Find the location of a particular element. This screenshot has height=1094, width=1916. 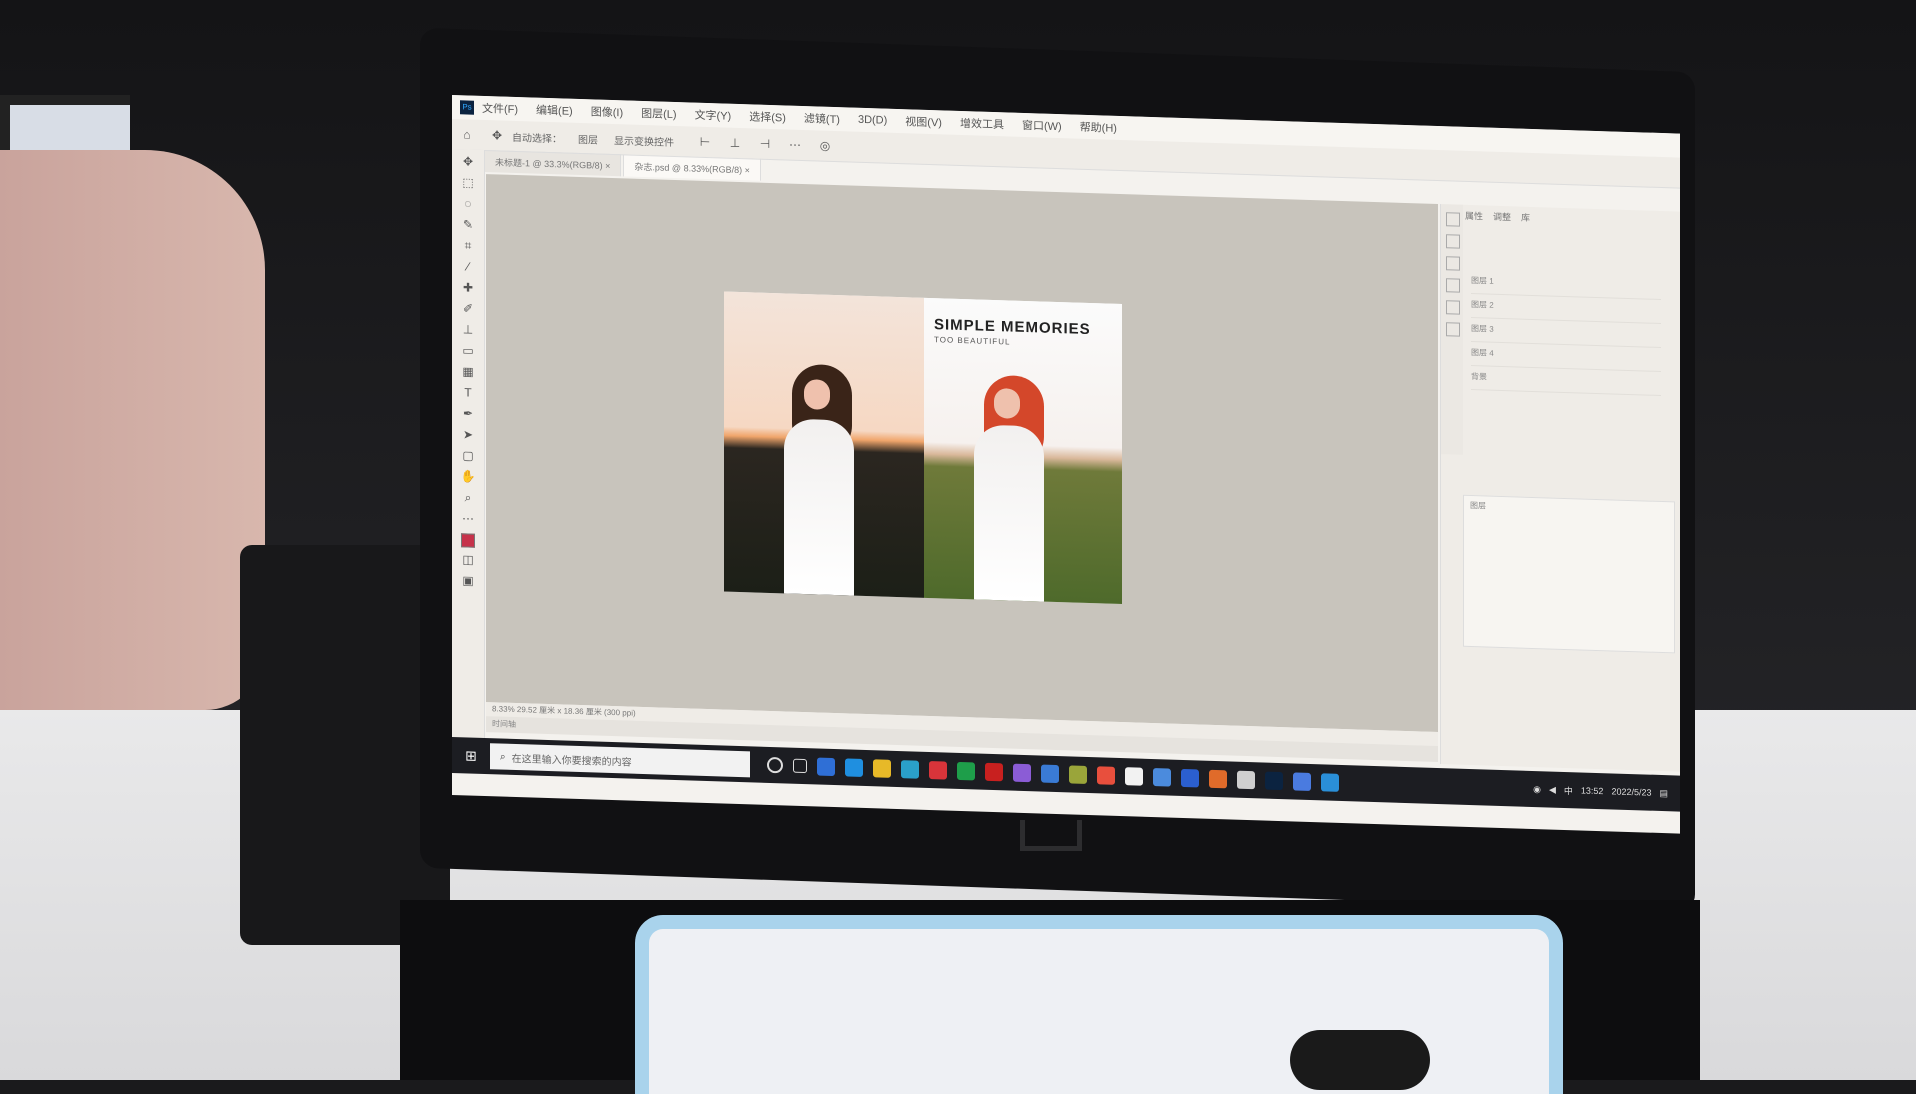

taskbar-apps is located at coordinates (1078, 774).